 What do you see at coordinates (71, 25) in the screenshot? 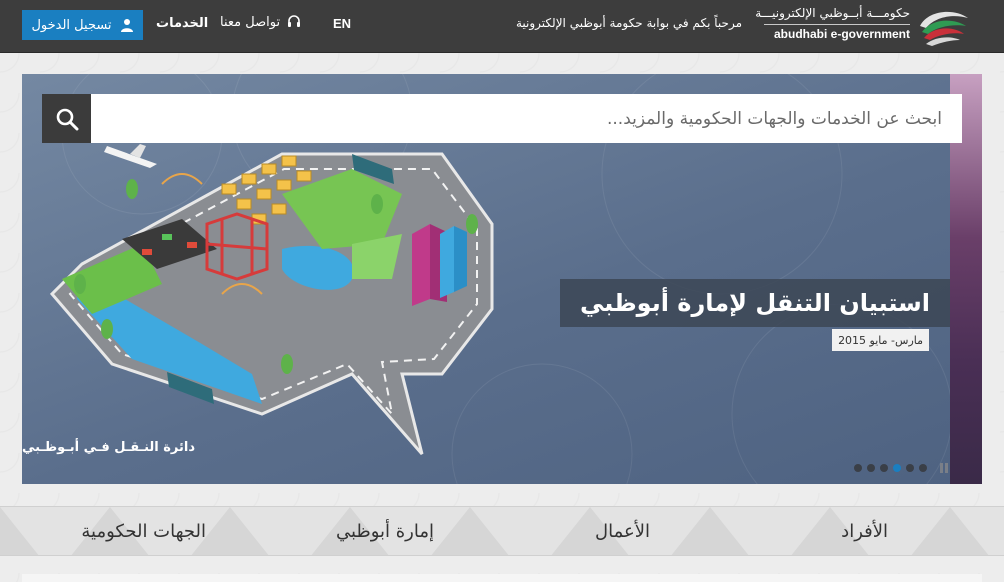
I see `login-label: تسجيل الدخول` at bounding box center [71, 25].